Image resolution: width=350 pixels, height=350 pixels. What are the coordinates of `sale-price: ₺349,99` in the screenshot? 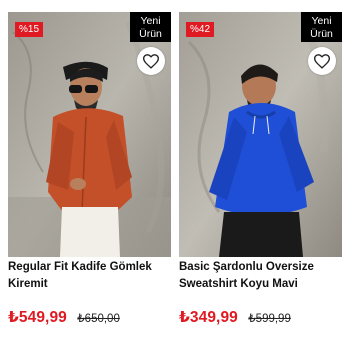 It's located at (208, 317).